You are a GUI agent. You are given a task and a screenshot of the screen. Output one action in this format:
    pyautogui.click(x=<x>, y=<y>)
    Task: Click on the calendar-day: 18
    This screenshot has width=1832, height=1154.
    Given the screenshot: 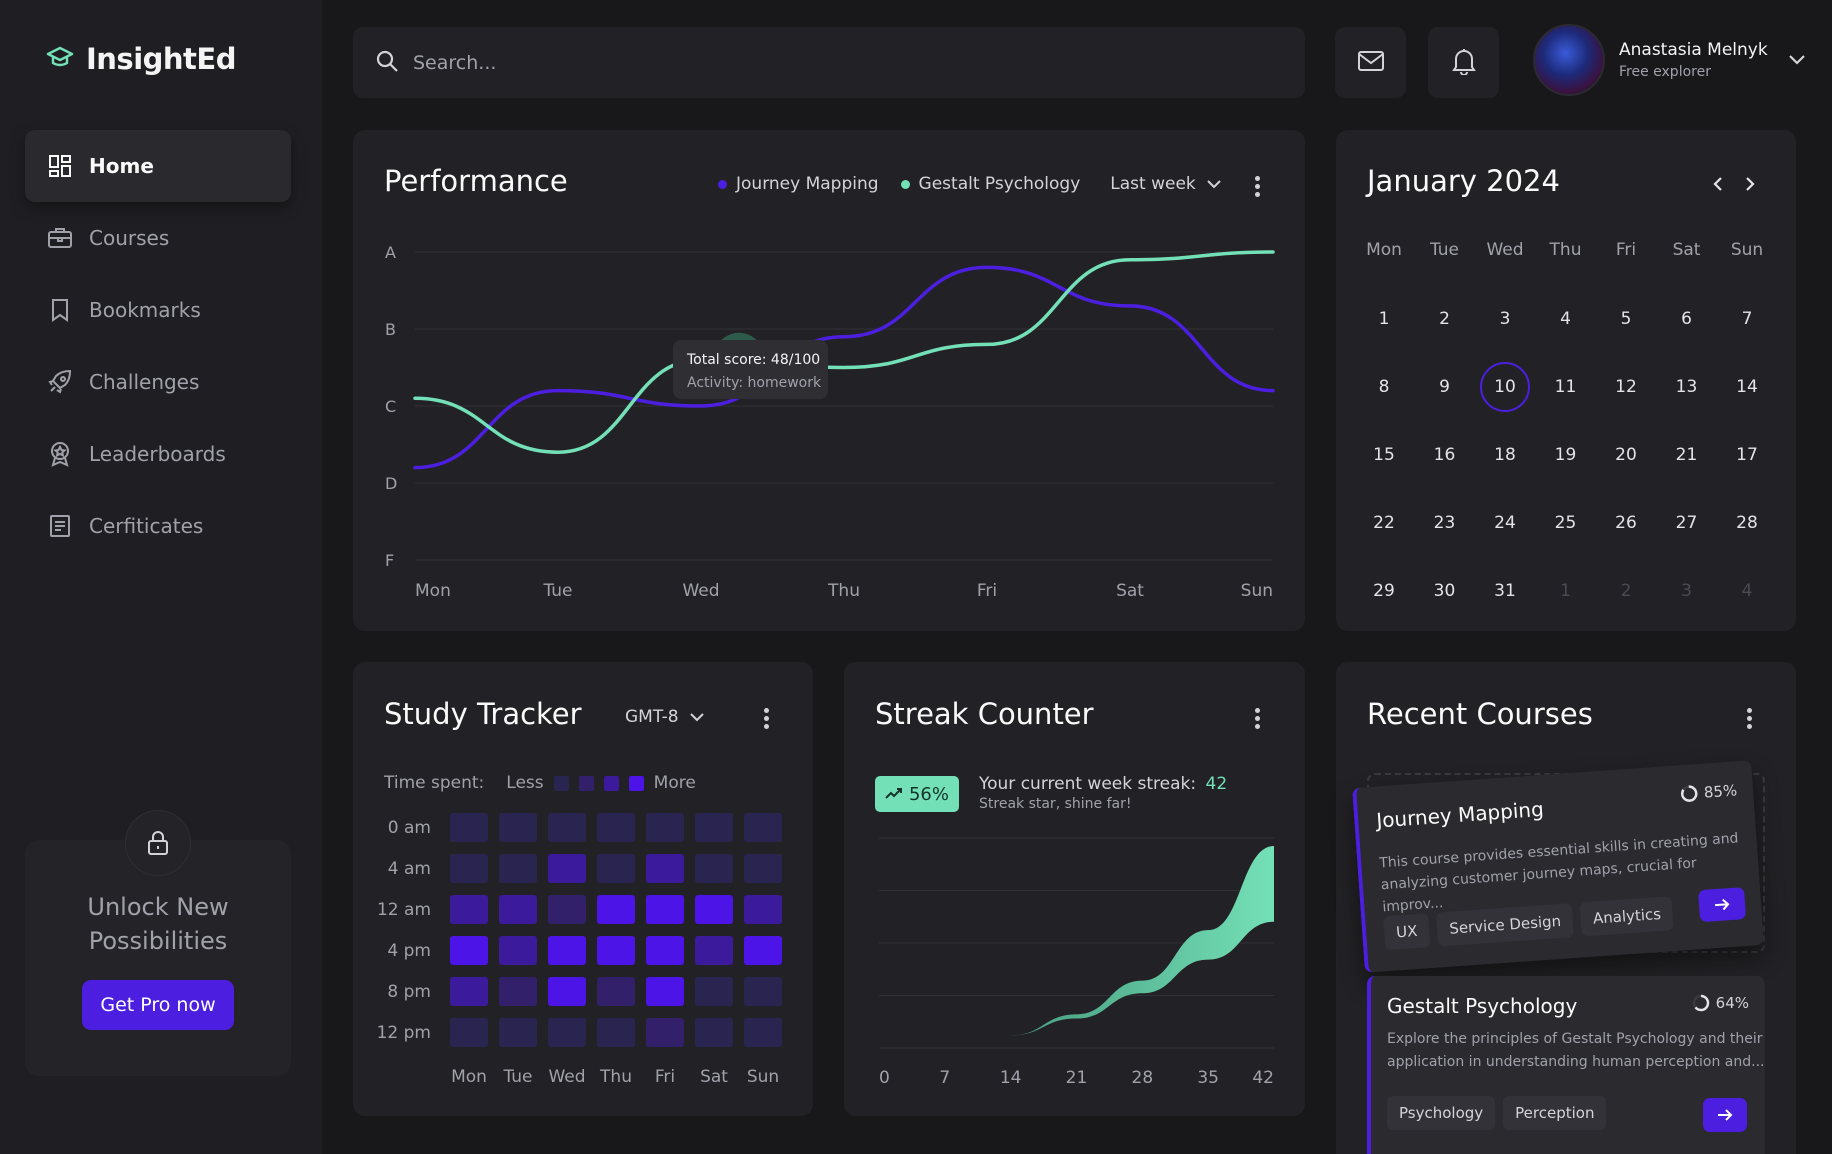 What is the action you would take?
    pyautogui.click(x=1505, y=455)
    